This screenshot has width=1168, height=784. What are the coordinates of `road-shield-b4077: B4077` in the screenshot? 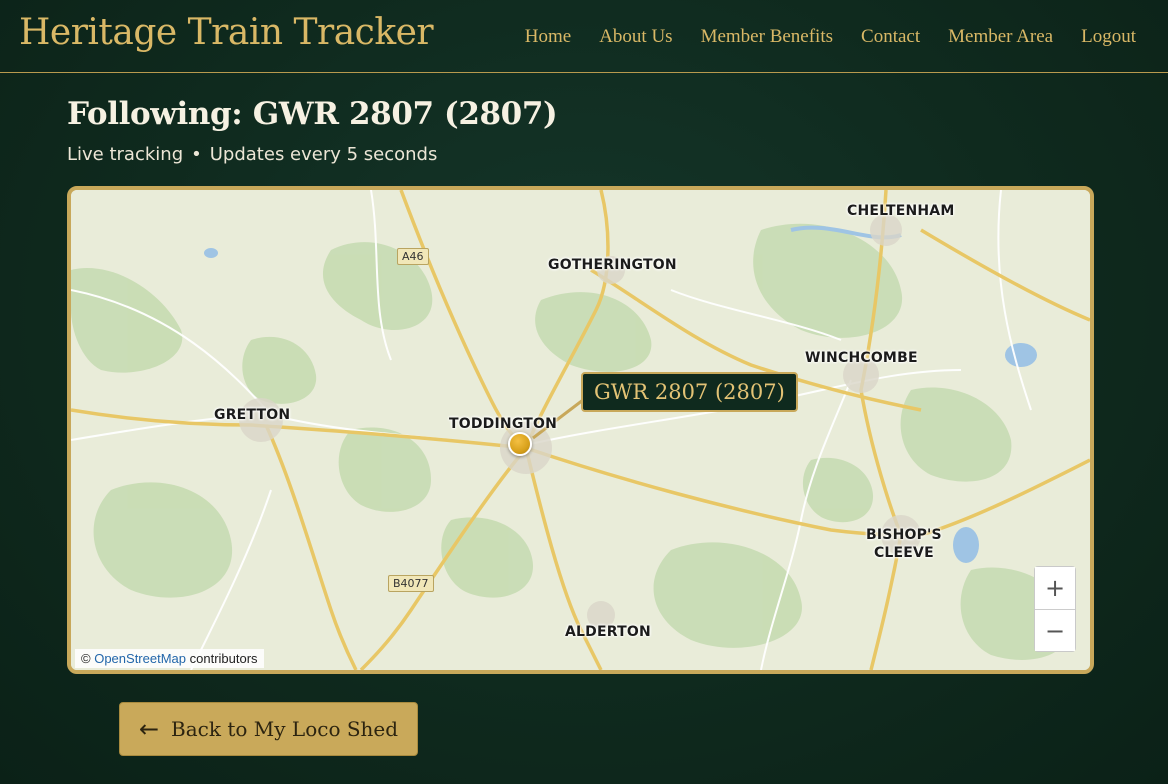 It's located at (411, 583).